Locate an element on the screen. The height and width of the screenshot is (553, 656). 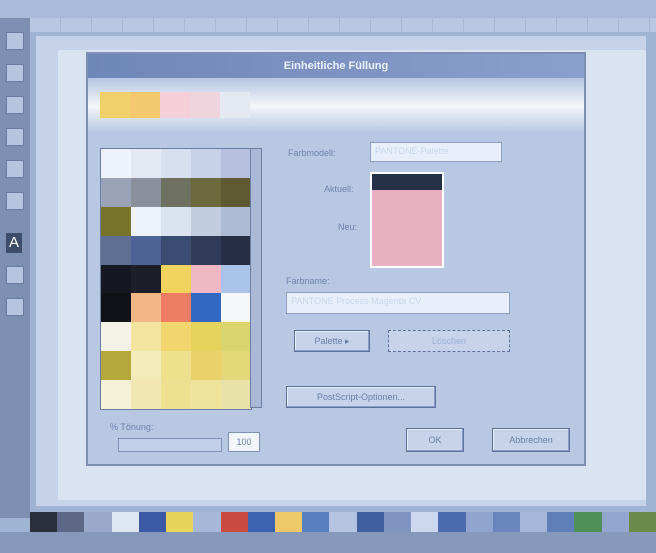
pencil-tool-icon is located at coordinates (15, 137).